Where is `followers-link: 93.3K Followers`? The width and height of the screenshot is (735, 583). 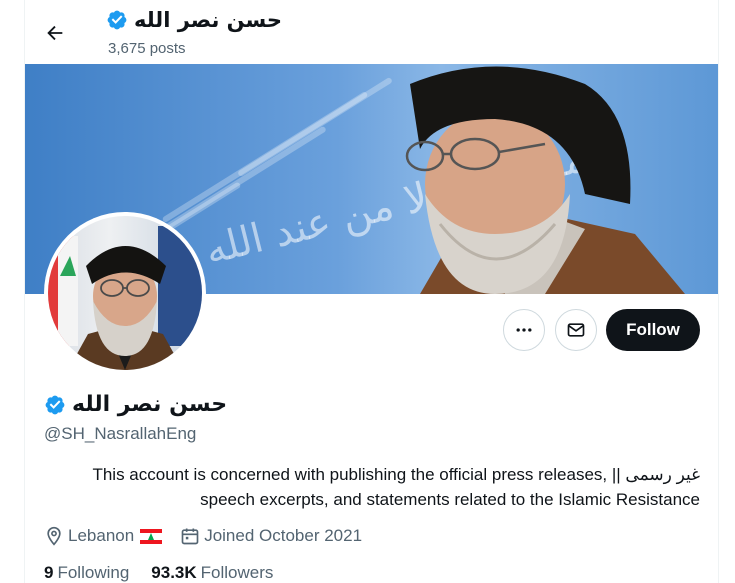 followers-link: 93.3K Followers is located at coordinates (212, 573).